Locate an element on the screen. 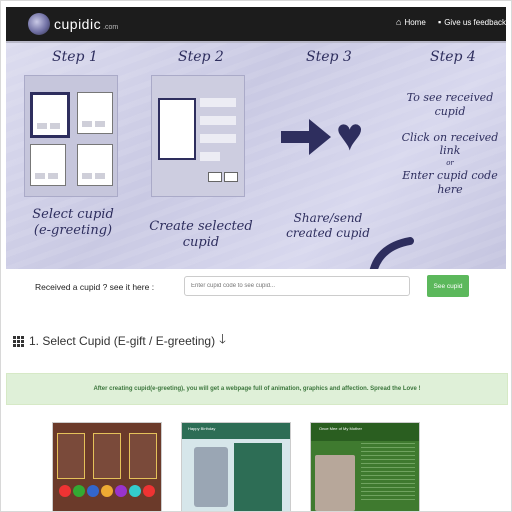  nav-home-link: ⌂ Home is located at coordinates (411, 22).